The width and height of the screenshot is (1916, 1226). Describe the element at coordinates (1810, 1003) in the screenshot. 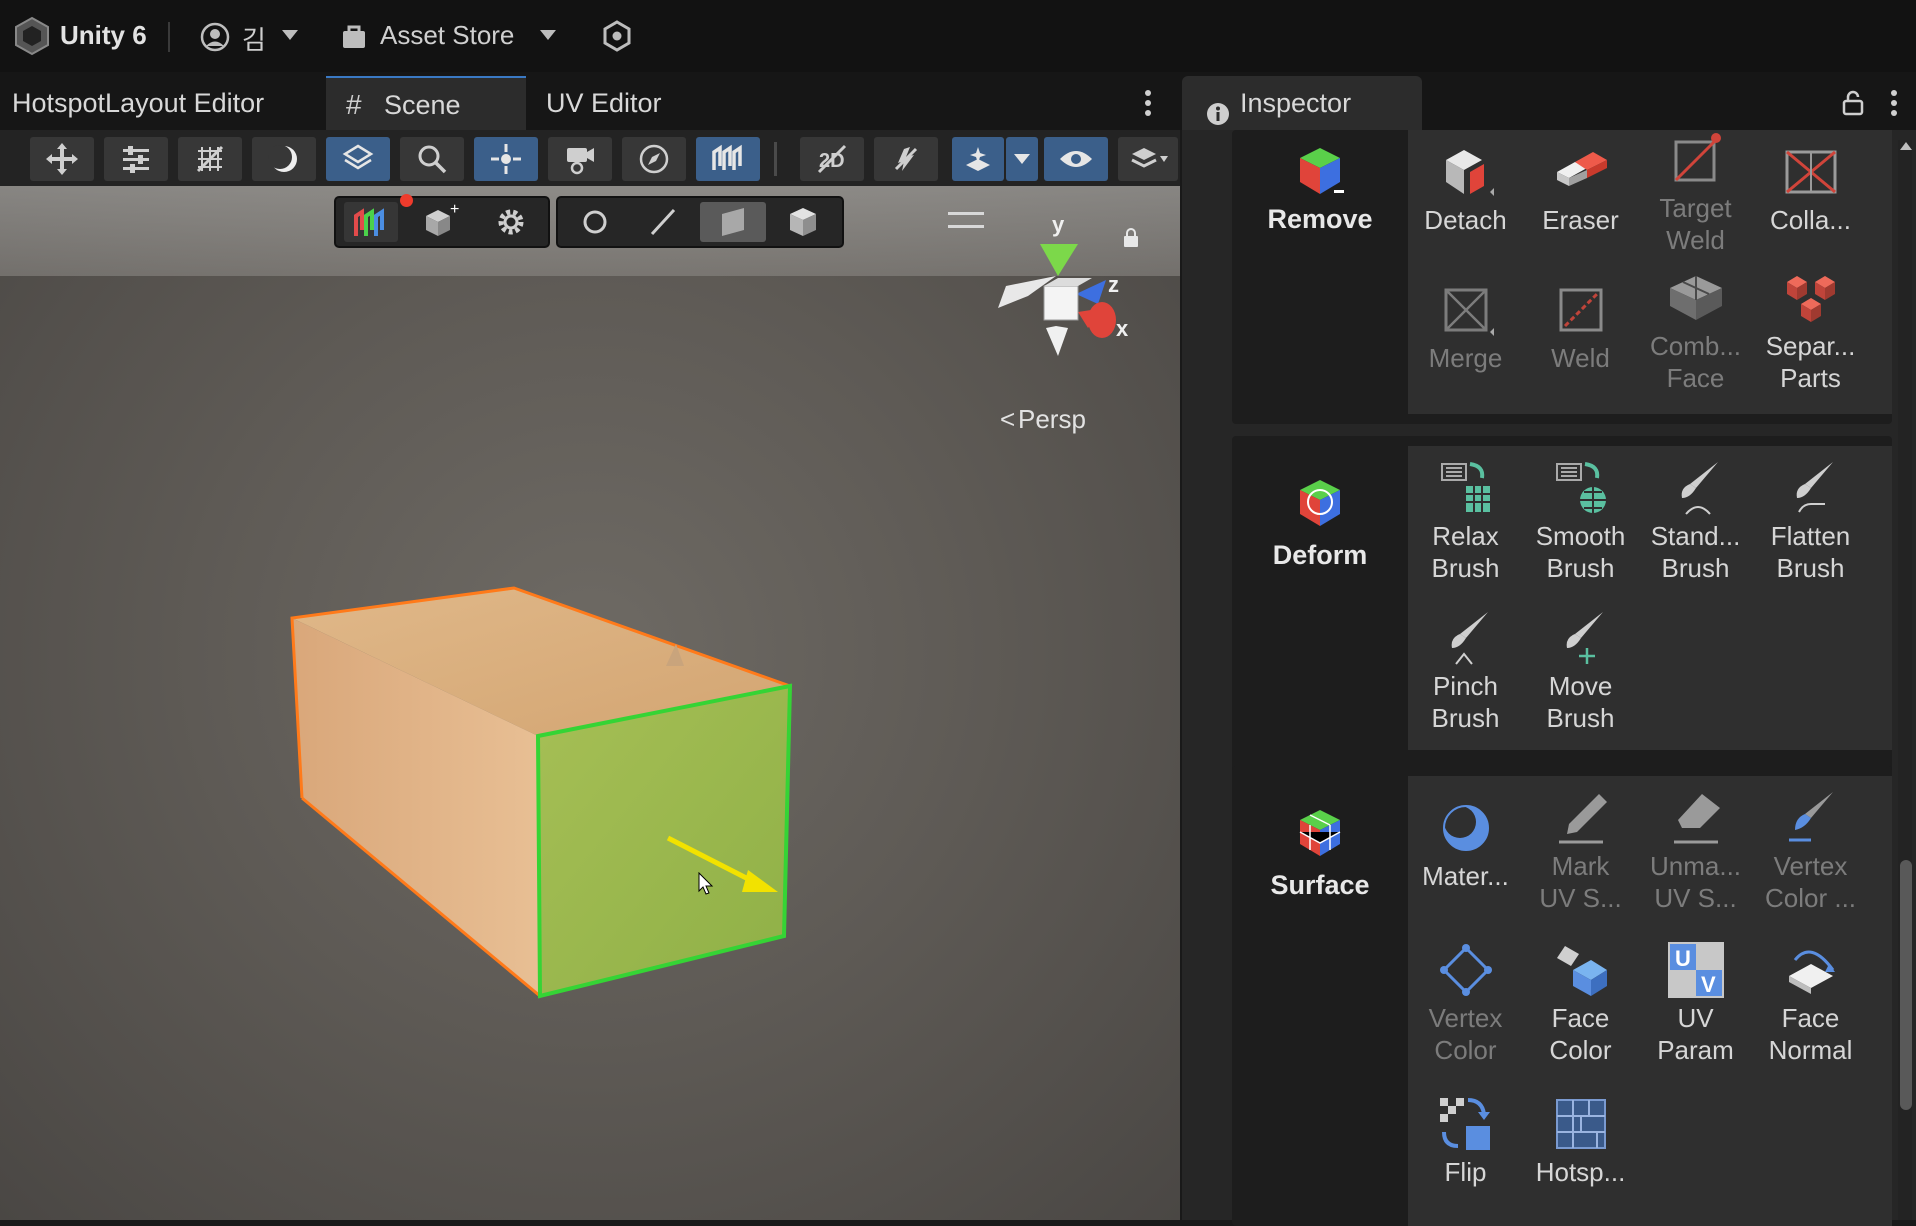

I see `face-normal-tool: Face Normal` at that location.